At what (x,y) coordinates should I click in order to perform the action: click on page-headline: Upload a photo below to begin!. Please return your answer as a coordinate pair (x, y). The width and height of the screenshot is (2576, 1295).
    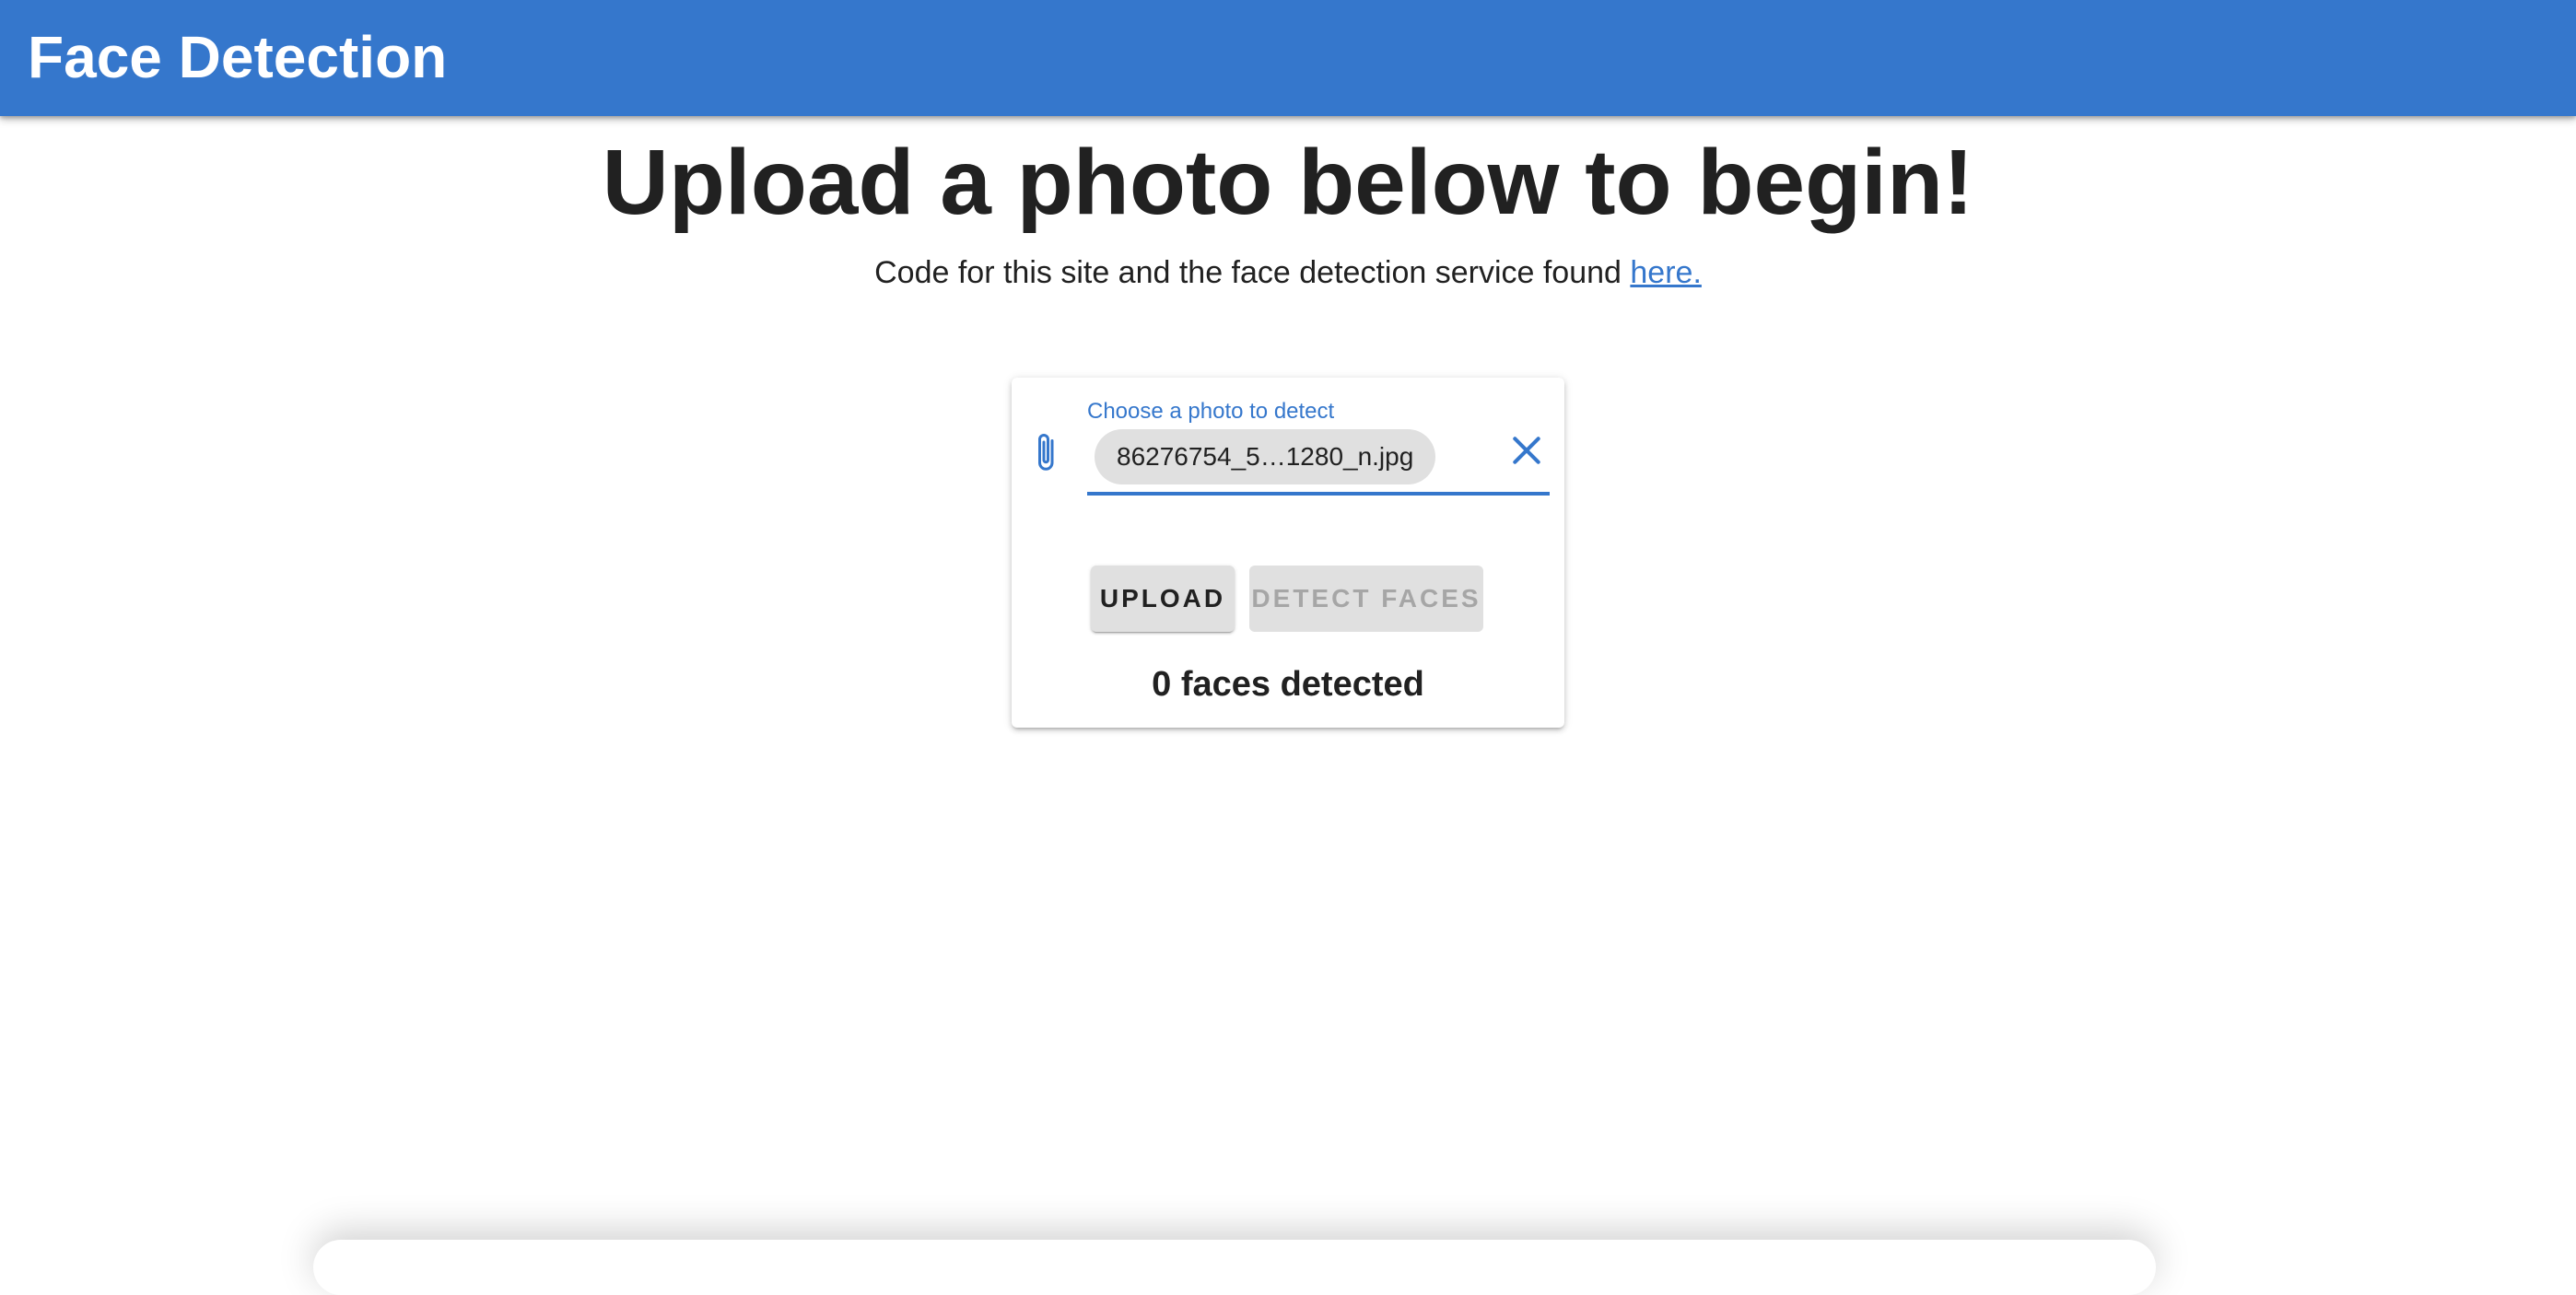
    Looking at the image, I should click on (1288, 182).